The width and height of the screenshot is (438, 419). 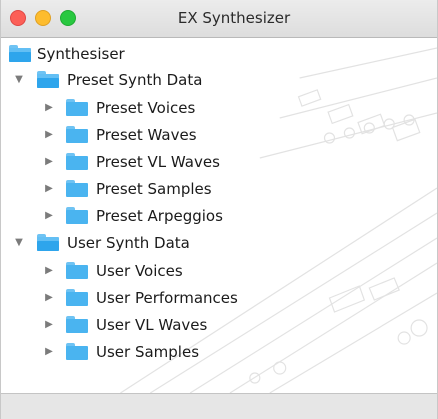 What do you see at coordinates (146, 107) in the screenshot?
I see `tree-item-label: Preset Voices` at bounding box center [146, 107].